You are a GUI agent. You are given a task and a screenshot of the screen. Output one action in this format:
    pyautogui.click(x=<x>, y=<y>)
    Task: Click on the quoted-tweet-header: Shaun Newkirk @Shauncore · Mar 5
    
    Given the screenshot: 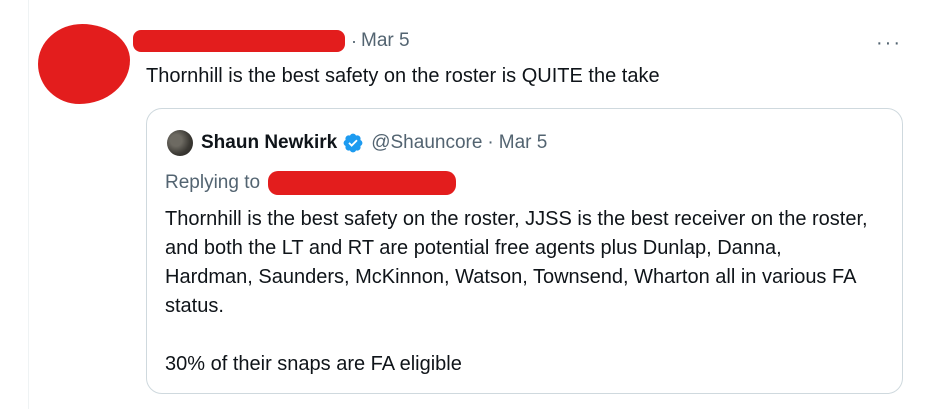 What is the action you would take?
    pyautogui.click(x=357, y=143)
    